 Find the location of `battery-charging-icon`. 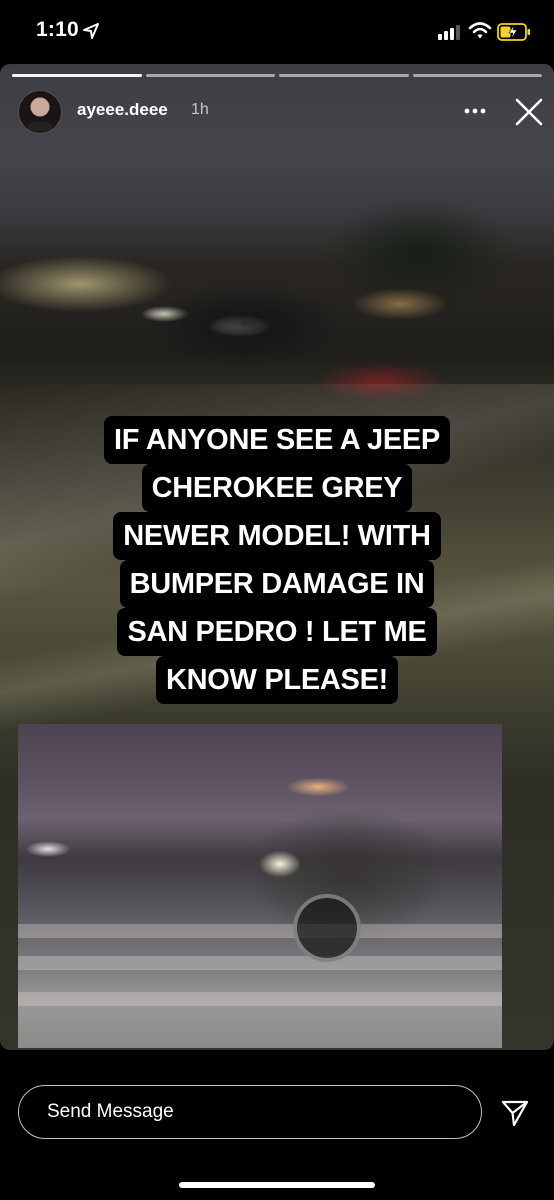

battery-charging-icon is located at coordinates (513, 32).